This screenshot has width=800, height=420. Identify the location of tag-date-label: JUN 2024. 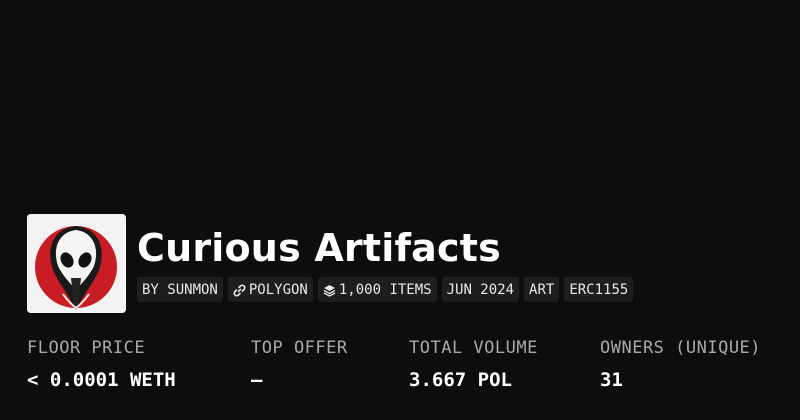
(480, 290).